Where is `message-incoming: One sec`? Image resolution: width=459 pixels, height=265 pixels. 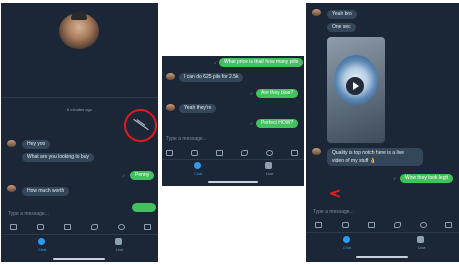 message-incoming: One sec is located at coordinates (341, 27).